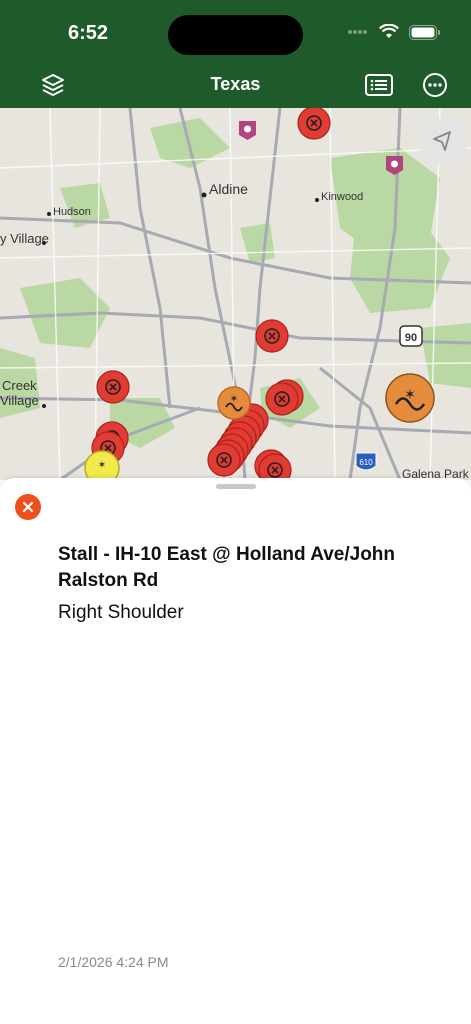 The width and height of the screenshot is (471, 1024). What do you see at coordinates (228, 189) in the screenshot?
I see `place-aldine: Aldine` at bounding box center [228, 189].